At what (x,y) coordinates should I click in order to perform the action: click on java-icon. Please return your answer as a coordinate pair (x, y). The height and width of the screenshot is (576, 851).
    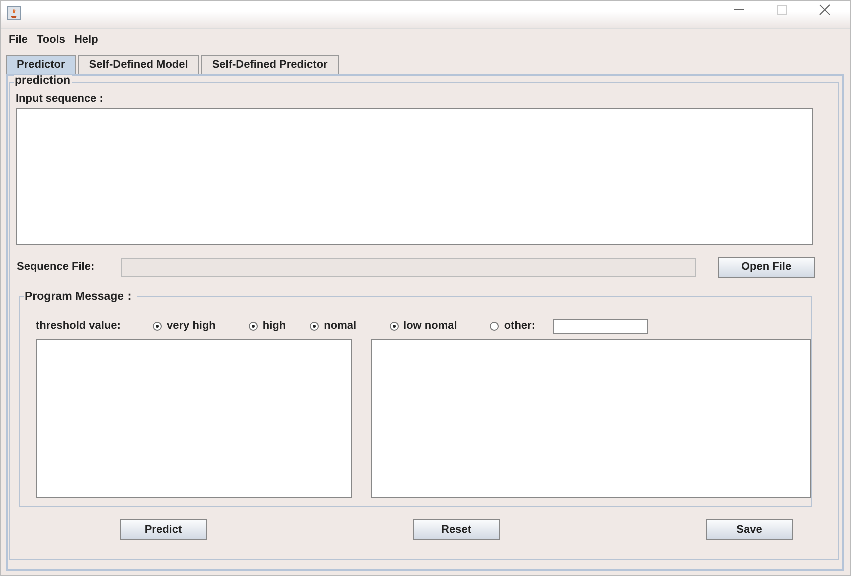
    Looking at the image, I should click on (14, 13).